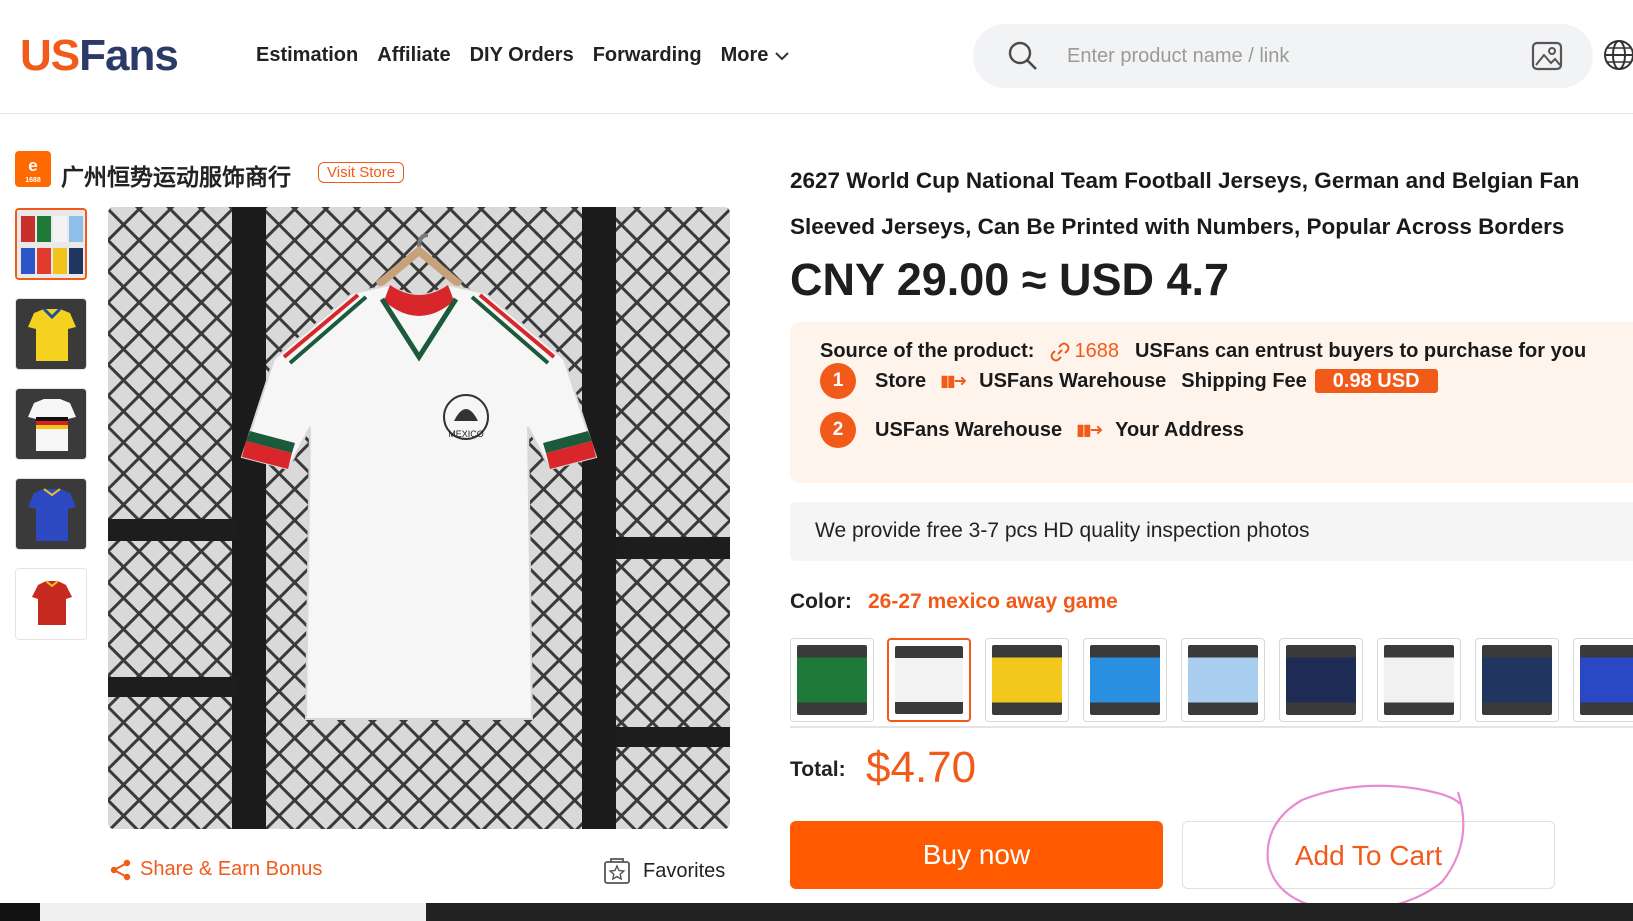 The width and height of the screenshot is (1633, 921). What do you see at coordinates (684, 870) in the screenshot?
I see `favorites-label: Favorites` at bounding box center [684, 870].